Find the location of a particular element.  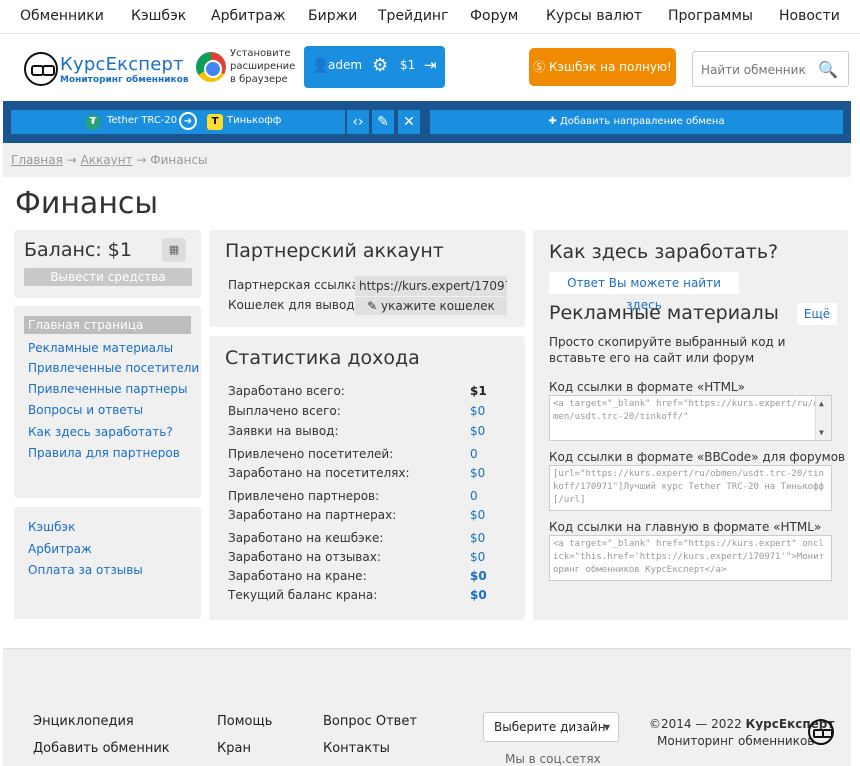

user-balance: $1 is located at coordinates (407, 65).